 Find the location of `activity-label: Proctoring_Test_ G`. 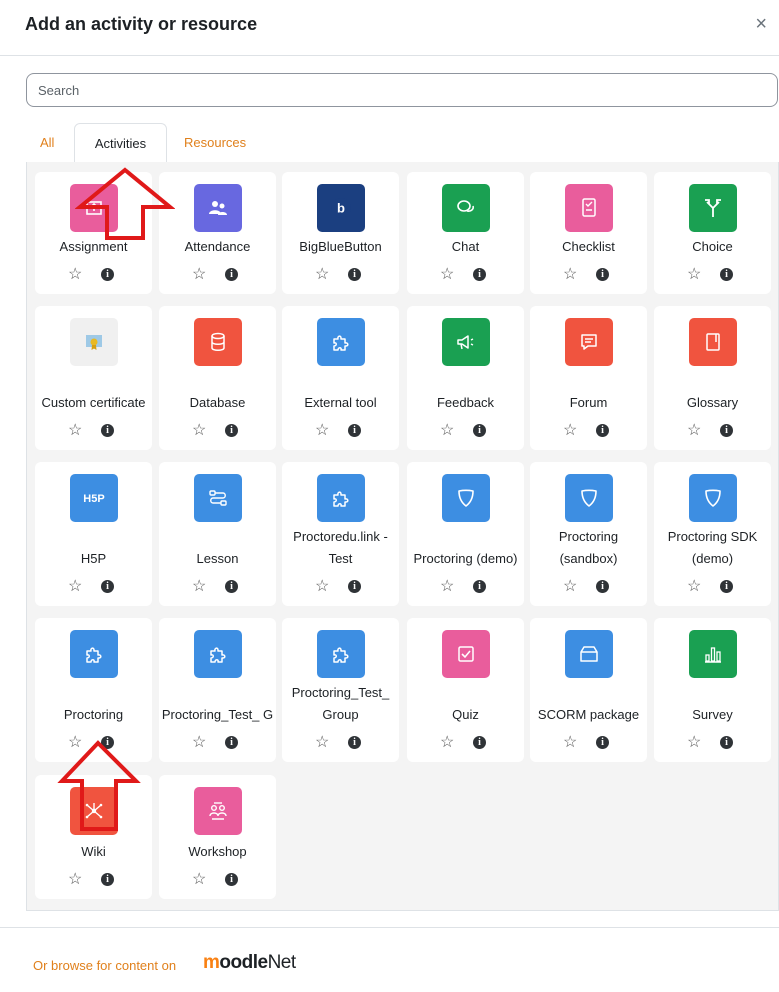

activity-label: Proctoring_Test_ G is located at coordinates (217, 714).